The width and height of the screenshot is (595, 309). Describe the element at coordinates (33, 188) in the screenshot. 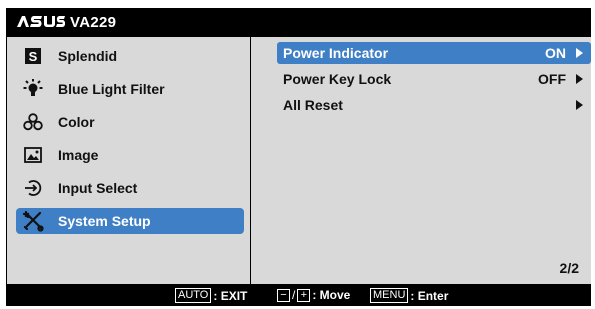

I see `input-select-icon` at that location.